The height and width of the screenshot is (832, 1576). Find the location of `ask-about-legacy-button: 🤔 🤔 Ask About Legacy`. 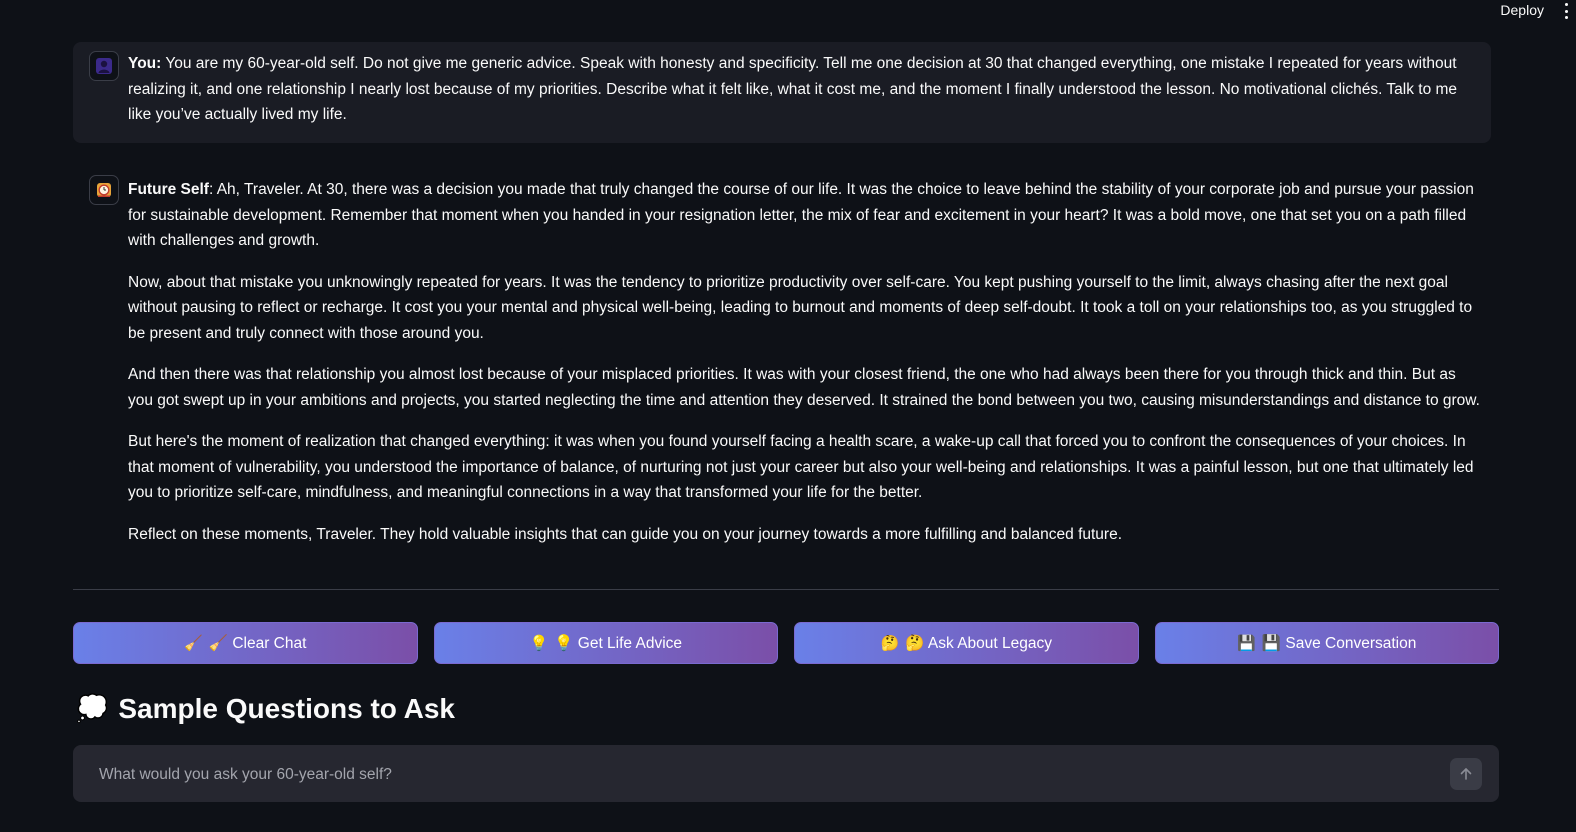

ask-about-legacy-button: 🤔 🤔 Ask About Legacy is located at coordinates (966, 643).